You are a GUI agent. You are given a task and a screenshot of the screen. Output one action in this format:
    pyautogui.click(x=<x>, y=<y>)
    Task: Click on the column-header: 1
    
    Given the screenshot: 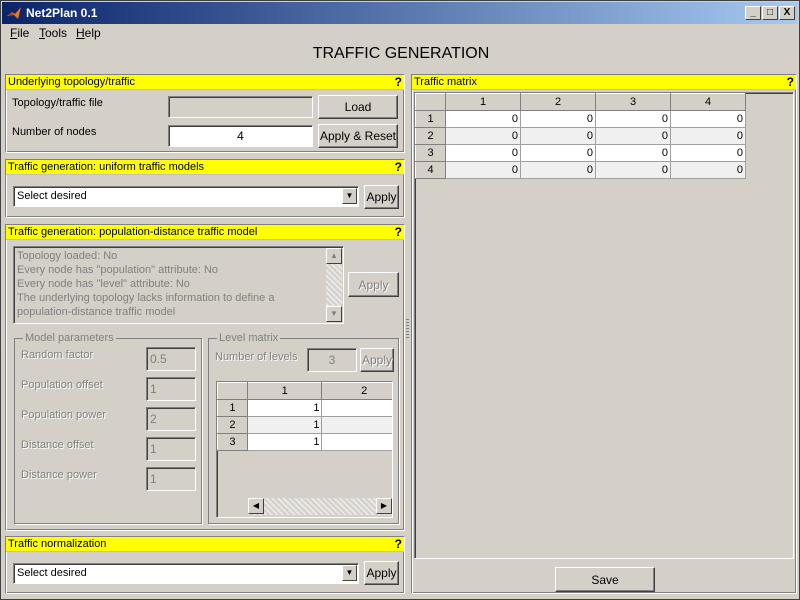 What is the action you would take?
    pyautogui.click(x=284, y=391)
    